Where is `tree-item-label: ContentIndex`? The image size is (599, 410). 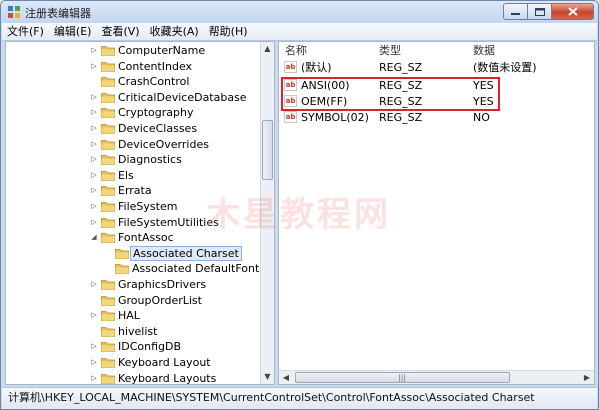 tree-item-label: ContentIndex is located at coordinates (155, 66).